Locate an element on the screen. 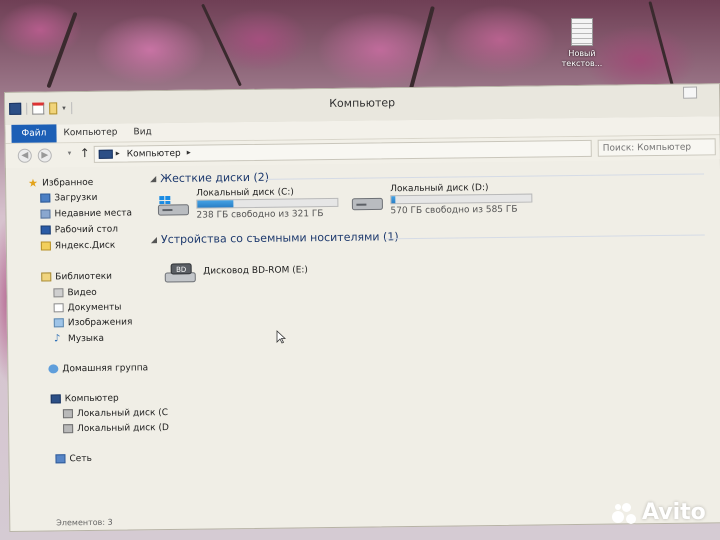 The width and height of the screenshot is (720, 540). optical-drive-icon: BD is located at coordinates (180, 273).